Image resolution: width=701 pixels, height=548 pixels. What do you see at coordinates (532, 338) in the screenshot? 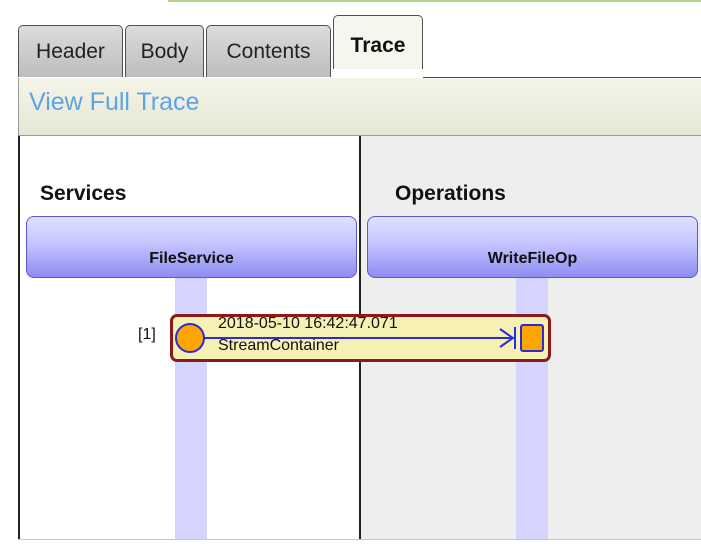
I see `end-square-icon` at bounding box center [532, 338].